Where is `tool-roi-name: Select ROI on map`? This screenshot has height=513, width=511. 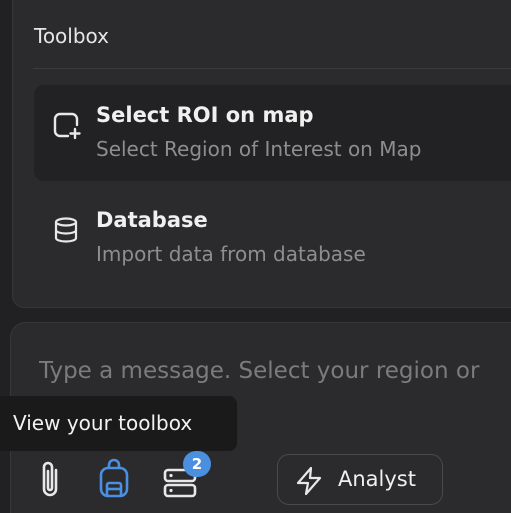
tool-roi-name: Select ROI on map is located at coordinates (205, 115).